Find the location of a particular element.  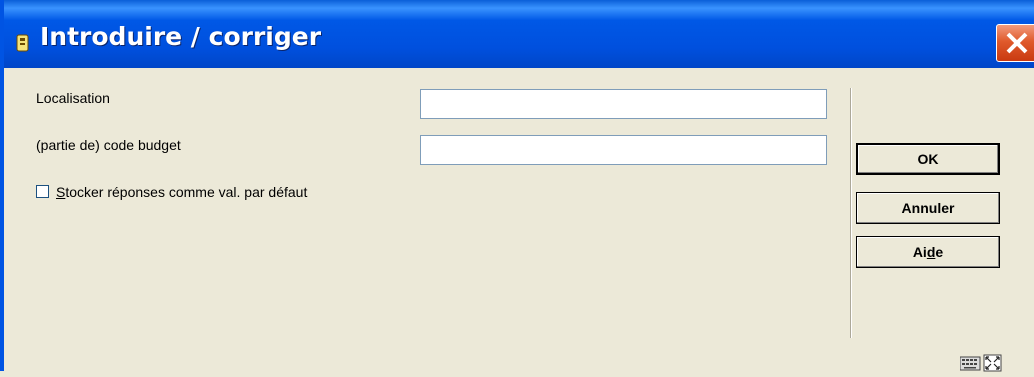

app-icon is located at coordinates (22, 43).